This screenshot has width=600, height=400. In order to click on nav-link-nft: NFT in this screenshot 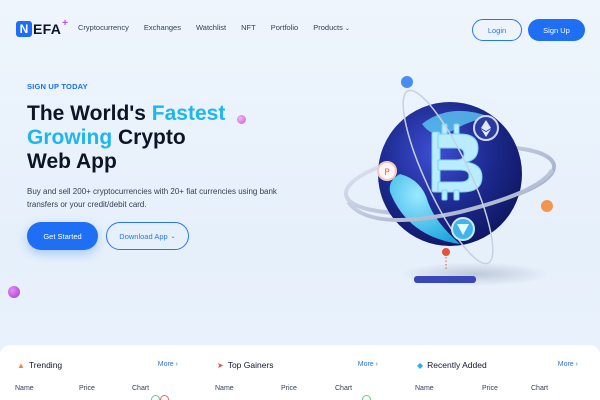, I will do `click(248, 27)`.